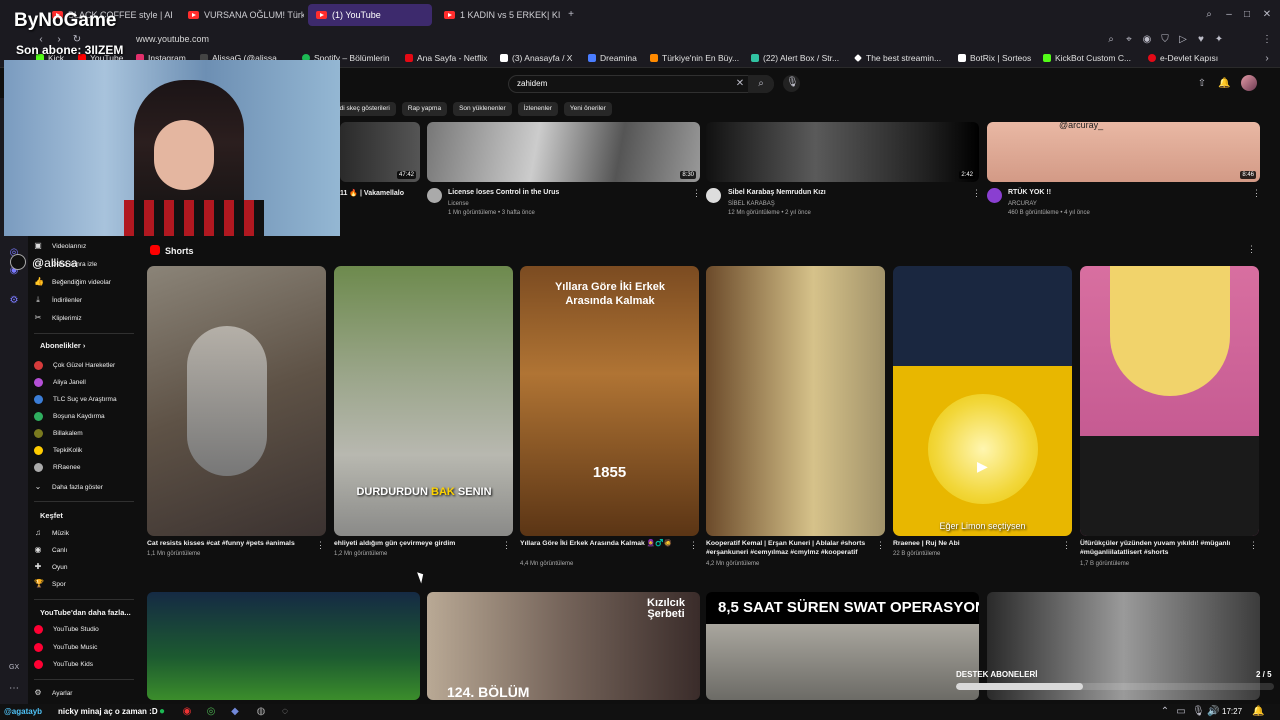 The width and height of the screenshot is (1280, 720). What do you see at coordinates (58, 300) in the screenshot?
I see `sidebar-item-downloads: ⤓ İndirilenler` at bounding box center [58, 300].